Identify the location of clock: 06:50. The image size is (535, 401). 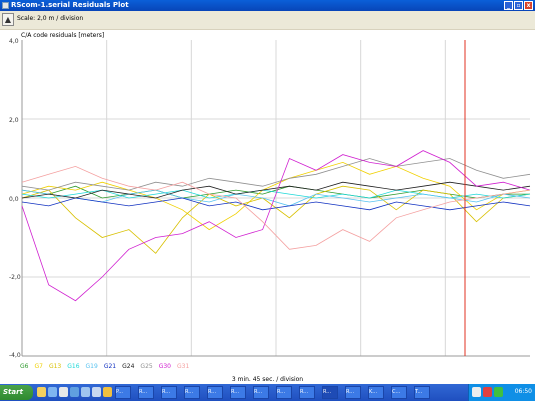
(523, 391).